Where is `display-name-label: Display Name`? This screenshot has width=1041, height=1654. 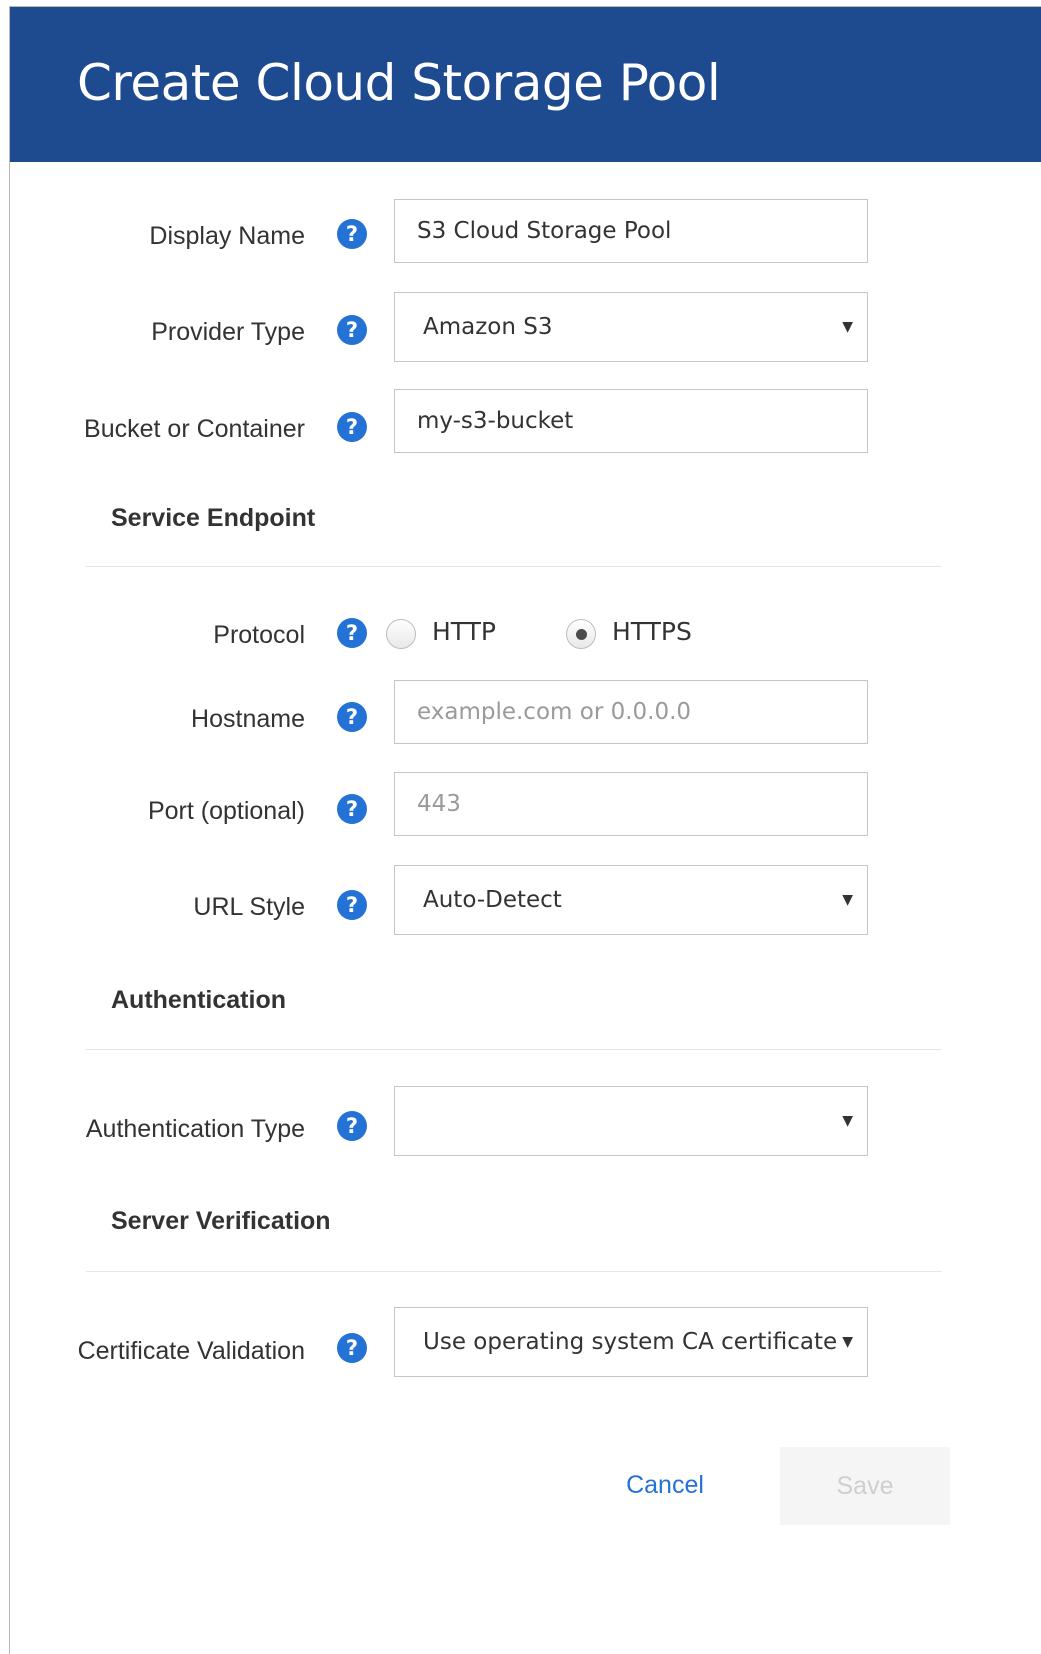 display-name-label: Display Name is located at coordinates (227, 236).